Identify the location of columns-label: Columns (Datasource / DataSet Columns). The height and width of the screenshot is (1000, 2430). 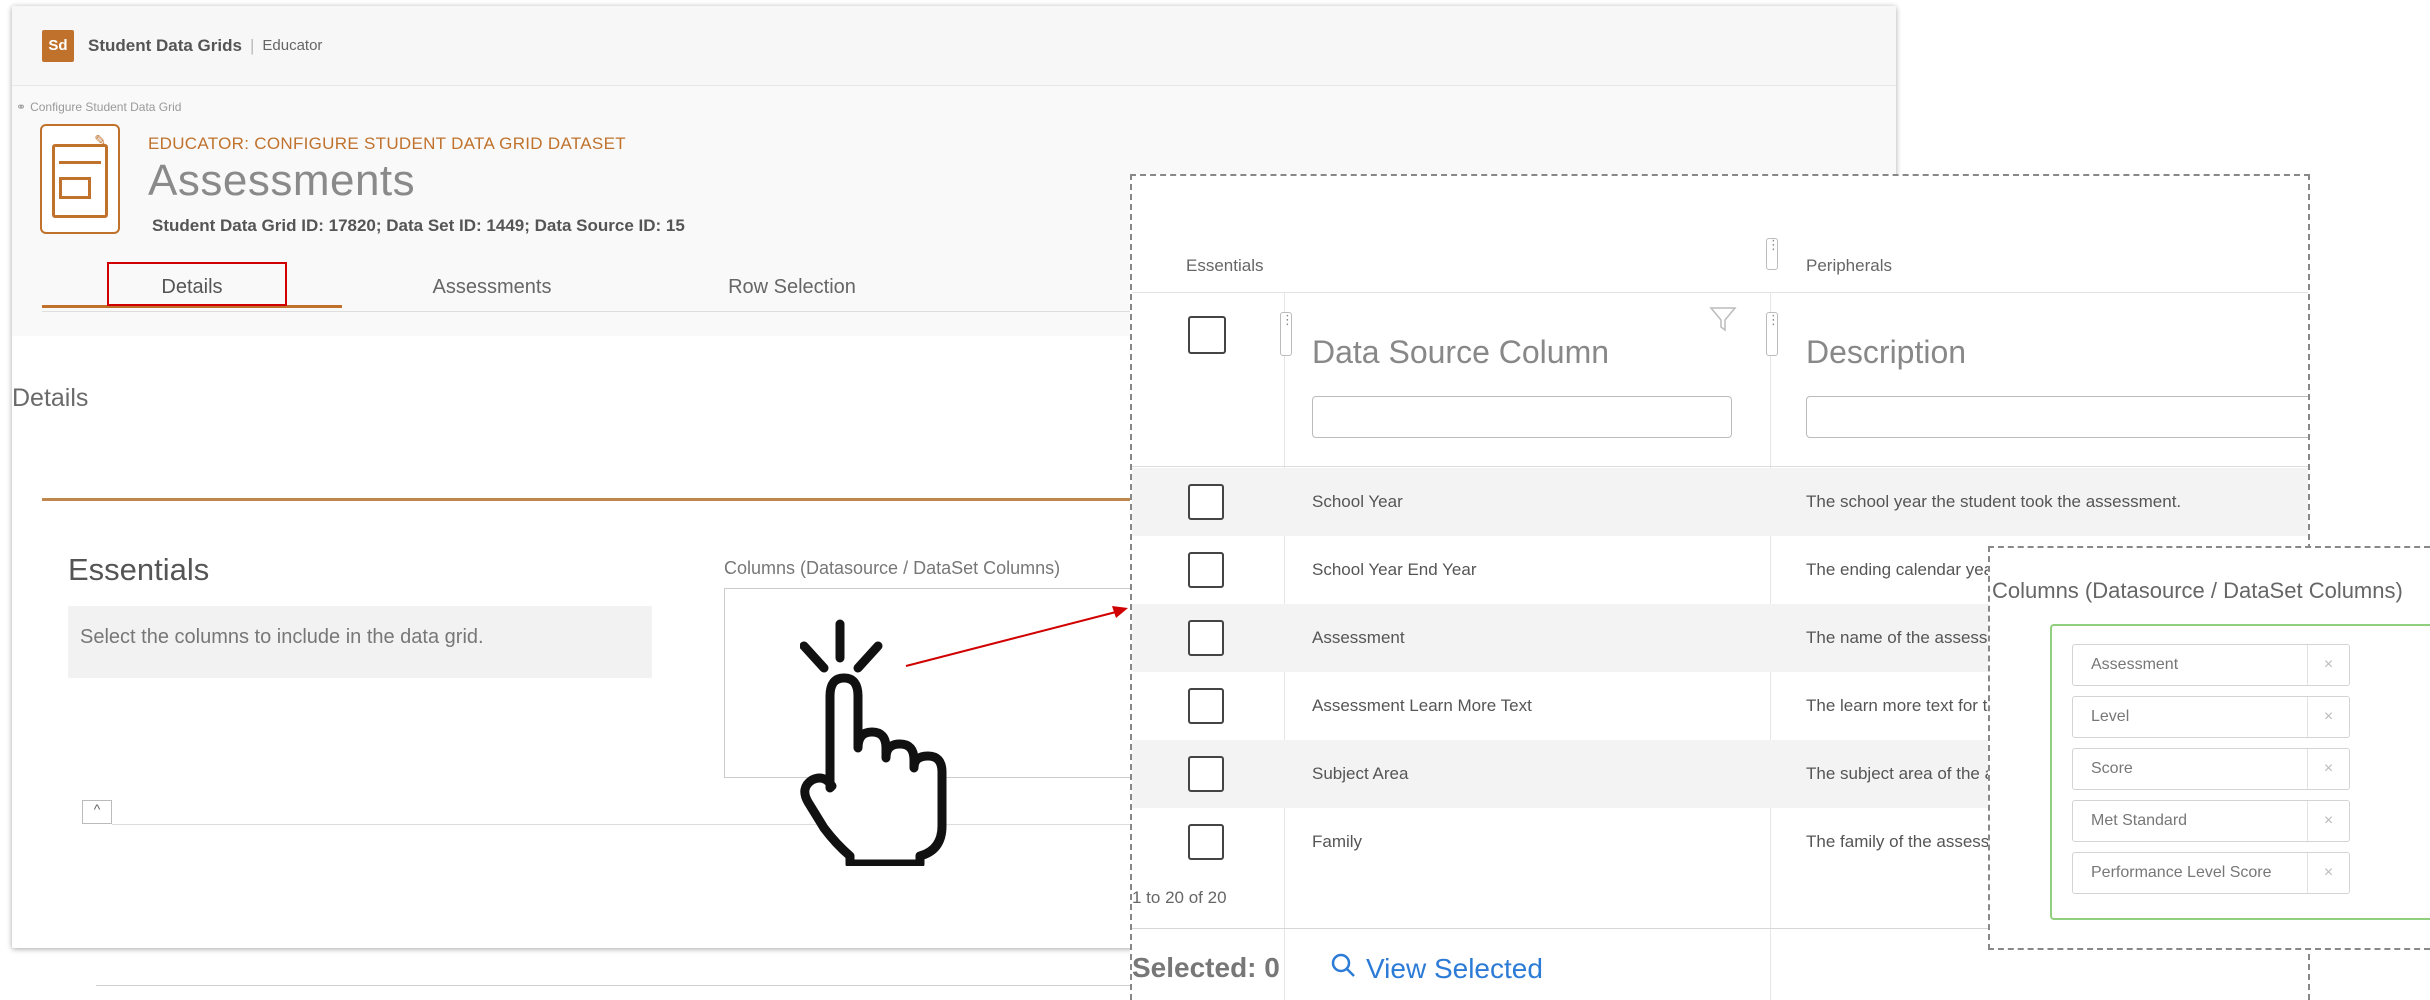
(892, 568).